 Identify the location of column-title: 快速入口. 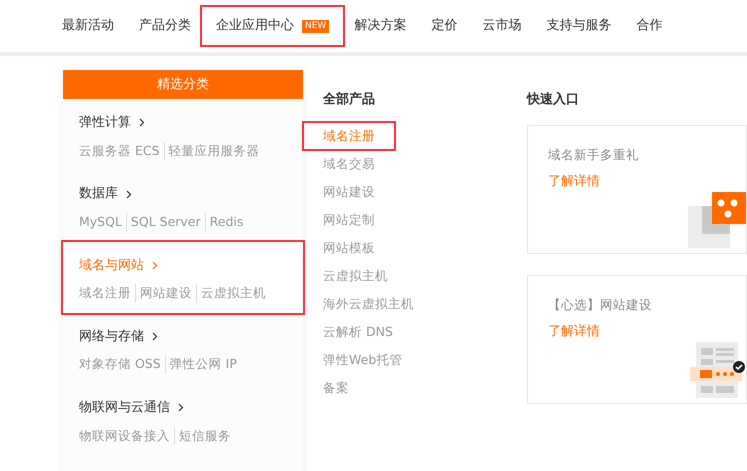
(553, 99).